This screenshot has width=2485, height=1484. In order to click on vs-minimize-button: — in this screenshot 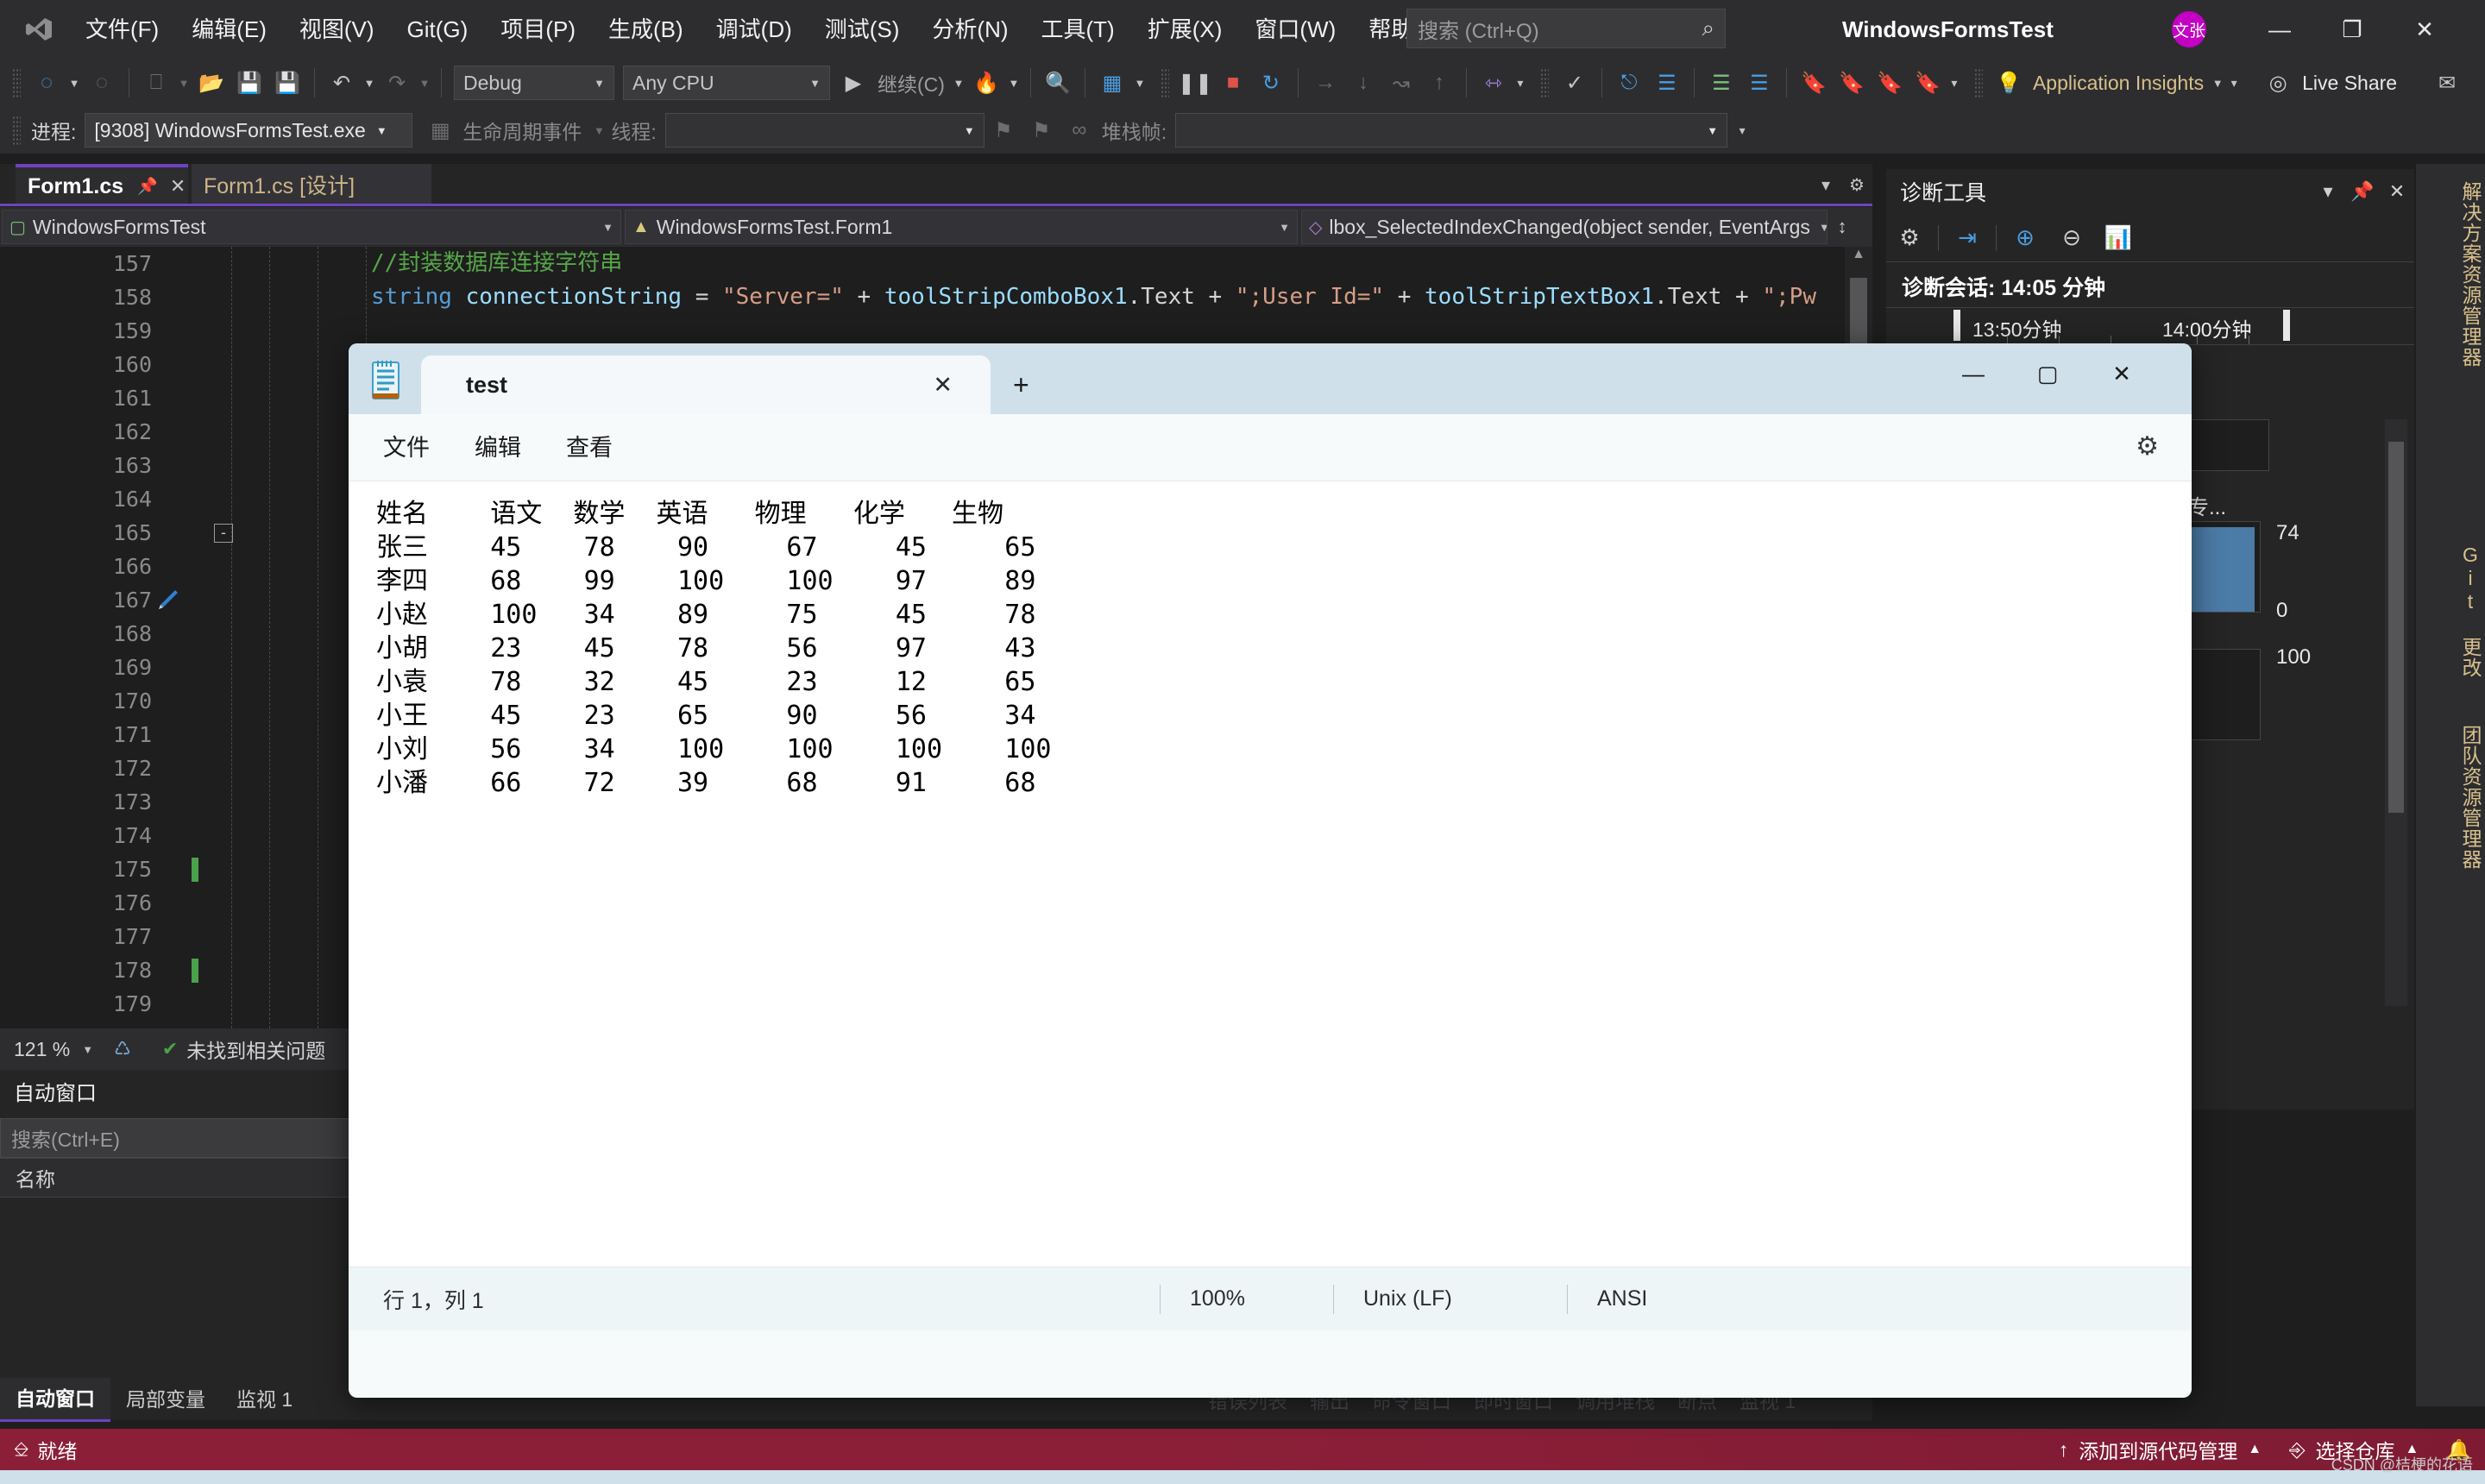, I will do `click(2280, 30)`.